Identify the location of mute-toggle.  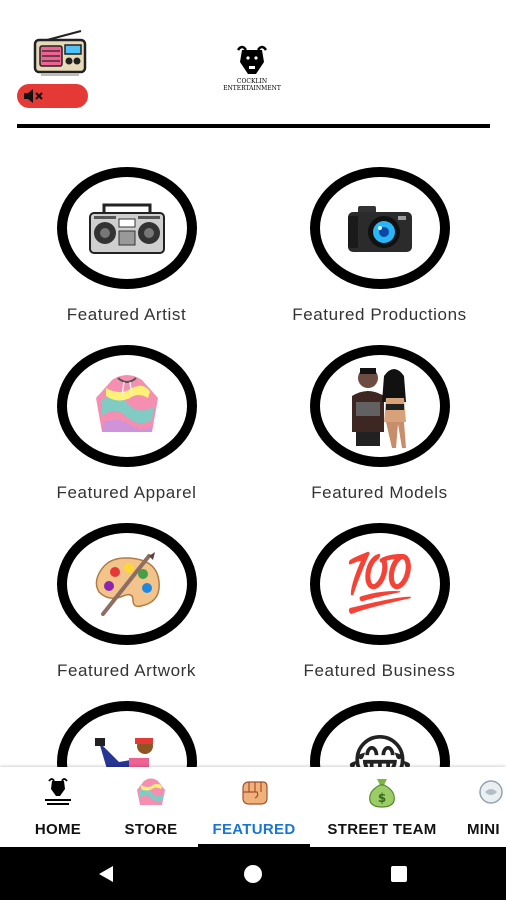
(52, 96).